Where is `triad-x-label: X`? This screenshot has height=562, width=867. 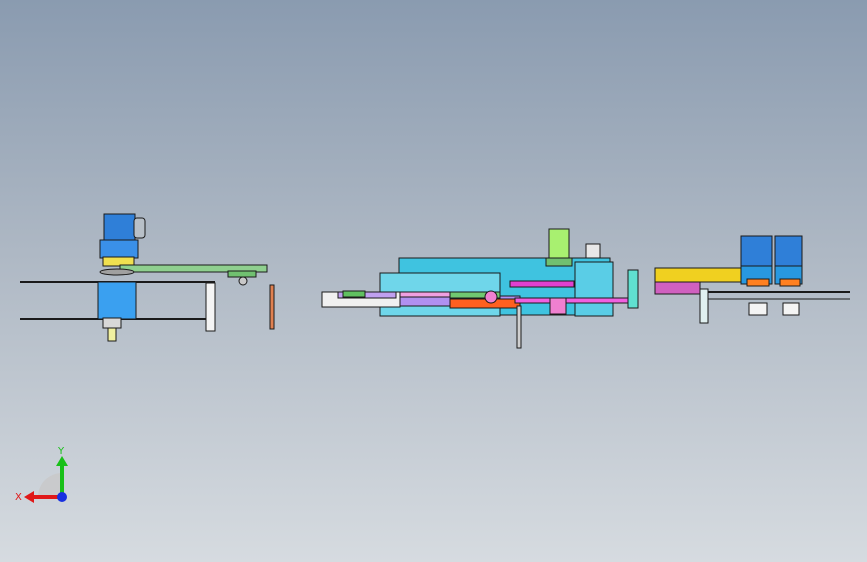 triad-x-label: X is located at coordinates (18, 497).